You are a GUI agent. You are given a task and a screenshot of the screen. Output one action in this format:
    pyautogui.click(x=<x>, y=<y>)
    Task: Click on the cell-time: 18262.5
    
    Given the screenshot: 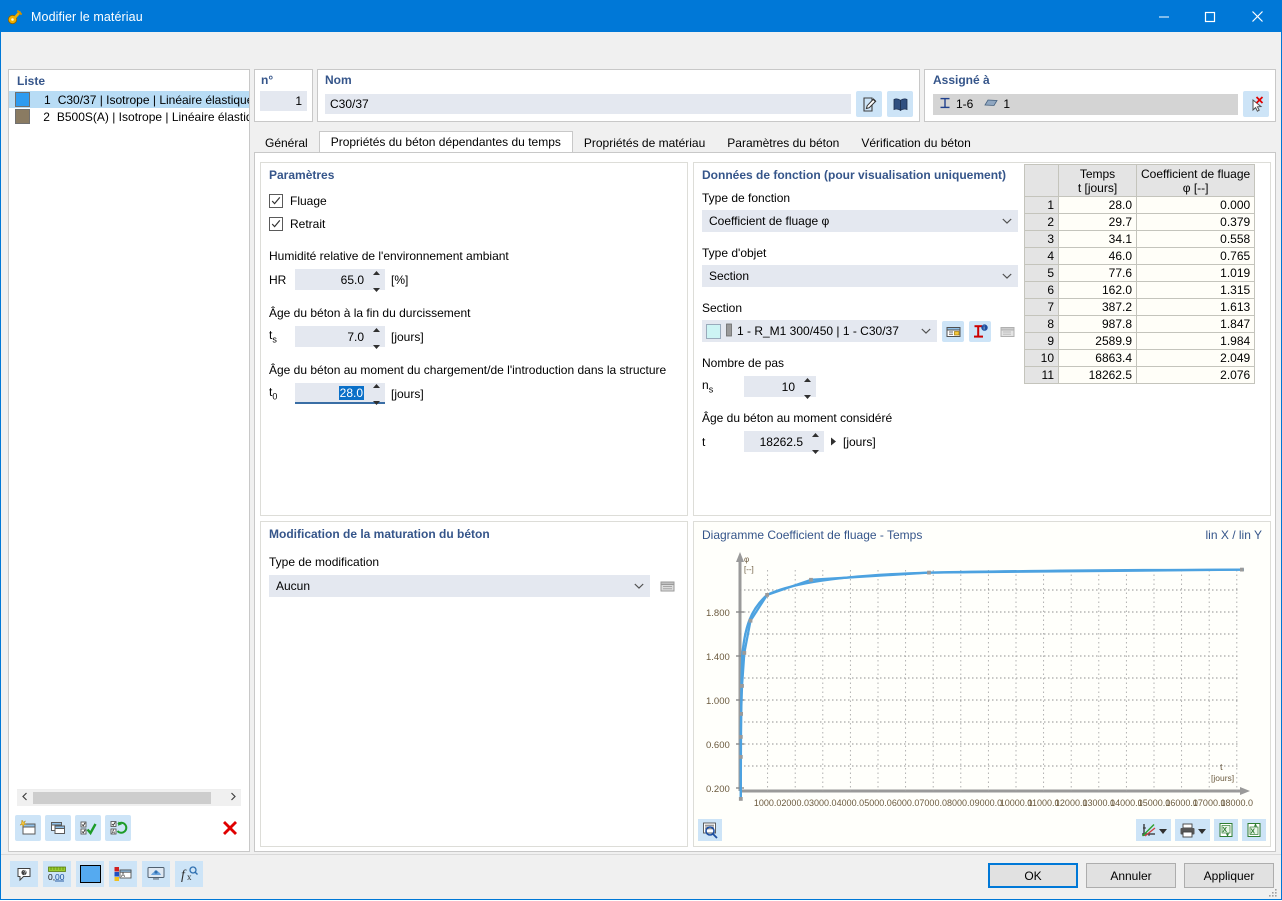 What is the action you would take?
    pyautogui.click(x=1097, y=375)
    